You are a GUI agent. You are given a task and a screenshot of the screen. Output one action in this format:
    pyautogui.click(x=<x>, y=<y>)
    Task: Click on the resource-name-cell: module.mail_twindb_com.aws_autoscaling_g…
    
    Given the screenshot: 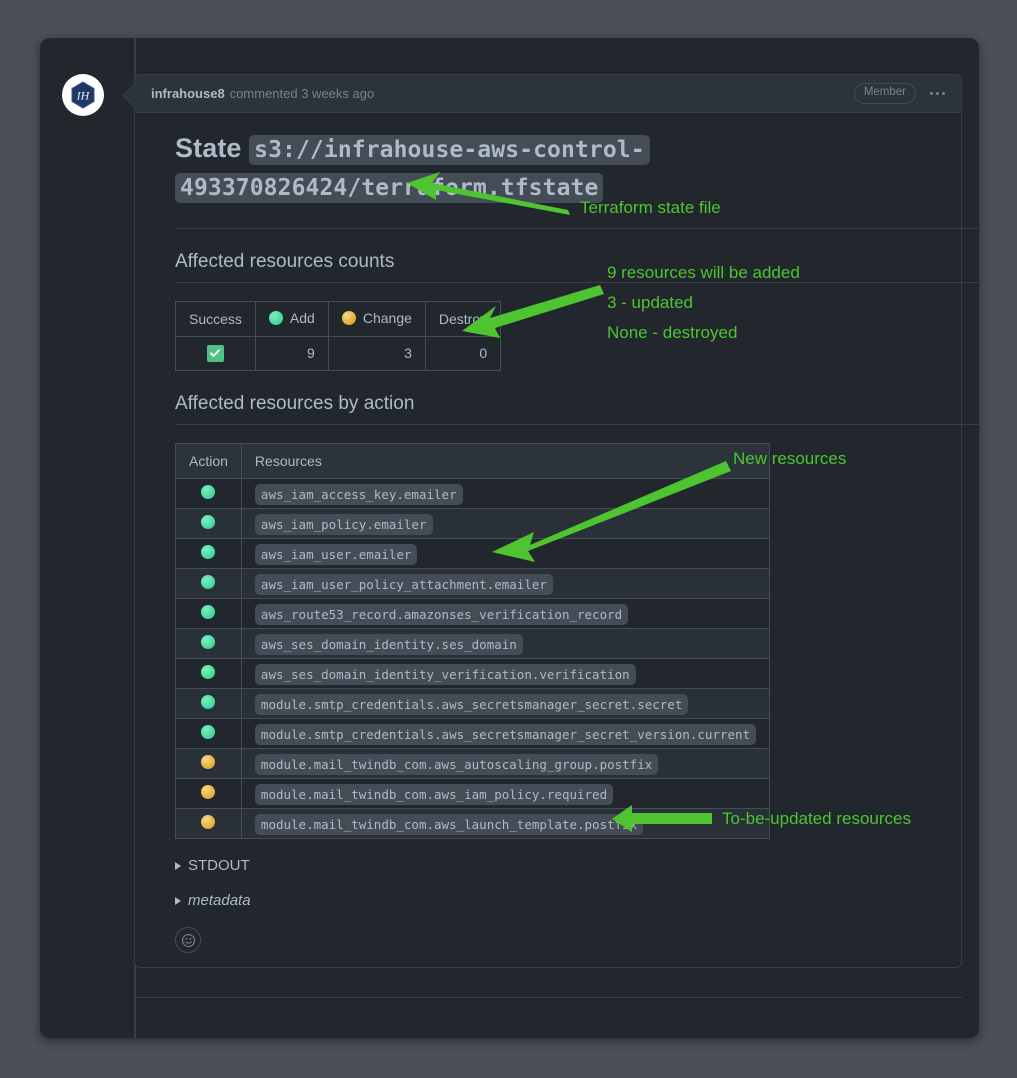 What is the action you would take?
    pyautogui.click(x=505, y=764)
    